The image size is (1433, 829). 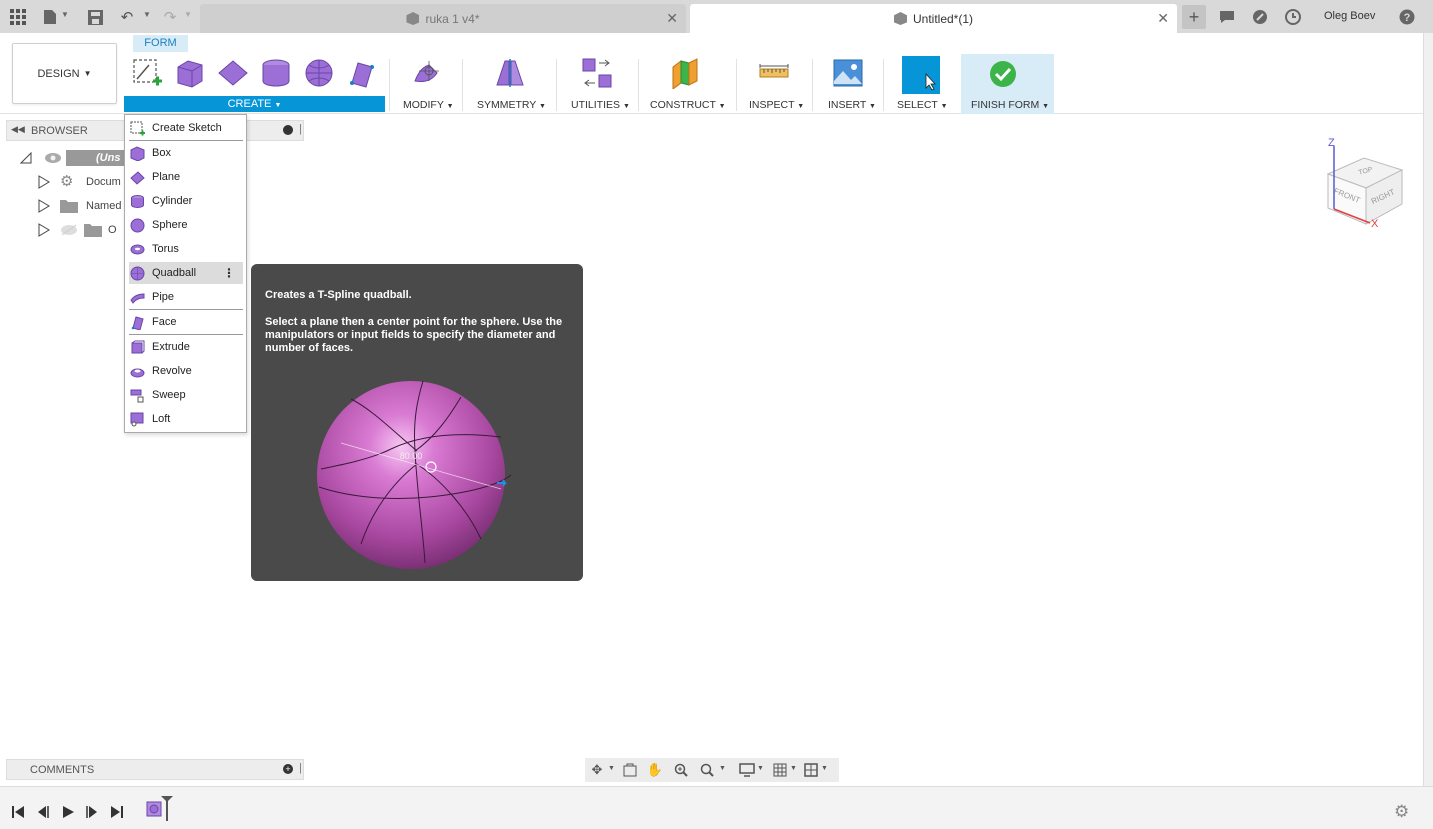 I want to click on tree-row-document-settings: ⚙ Docum, so click(x=79, y=182).